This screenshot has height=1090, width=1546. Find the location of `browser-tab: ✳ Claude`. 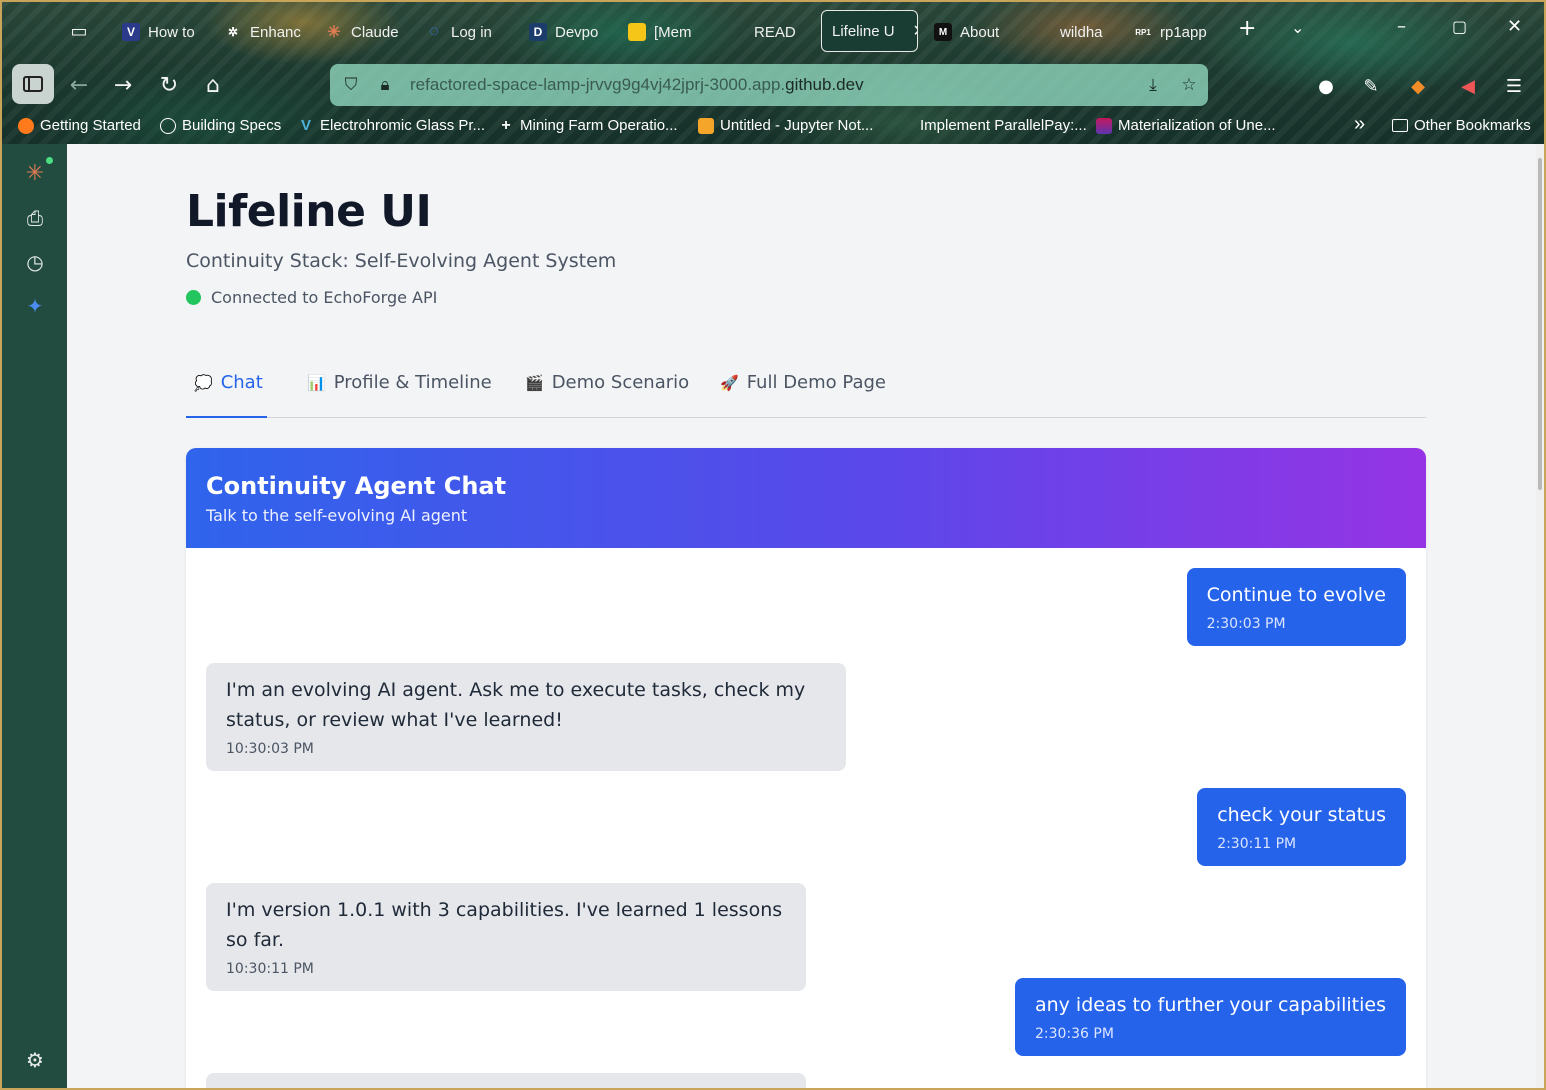

browser-tab: ✳ Claude is located at coordinates (365, 32).